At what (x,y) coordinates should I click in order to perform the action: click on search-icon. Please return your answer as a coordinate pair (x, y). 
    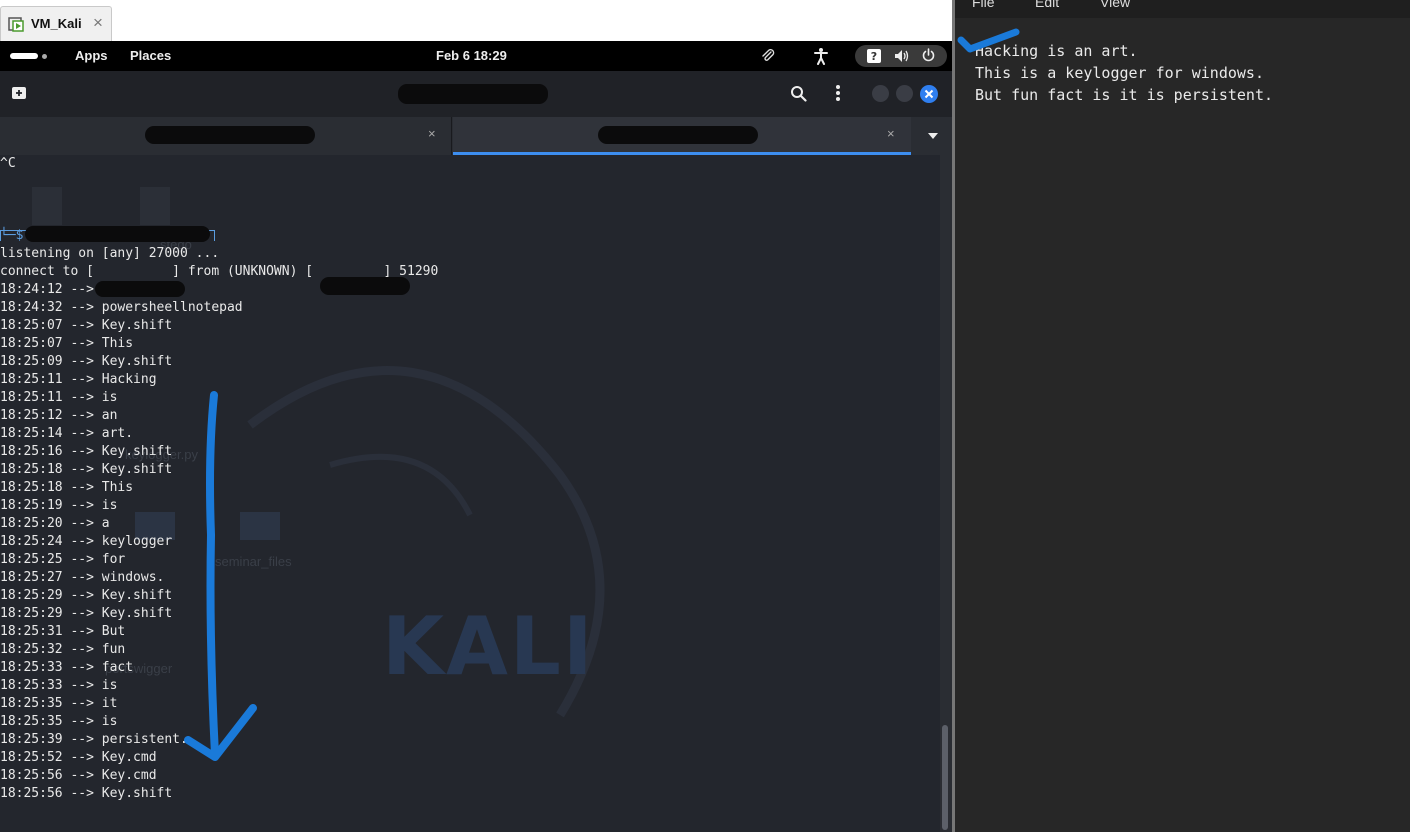
    Looking at the image, I should click on (798, 93).